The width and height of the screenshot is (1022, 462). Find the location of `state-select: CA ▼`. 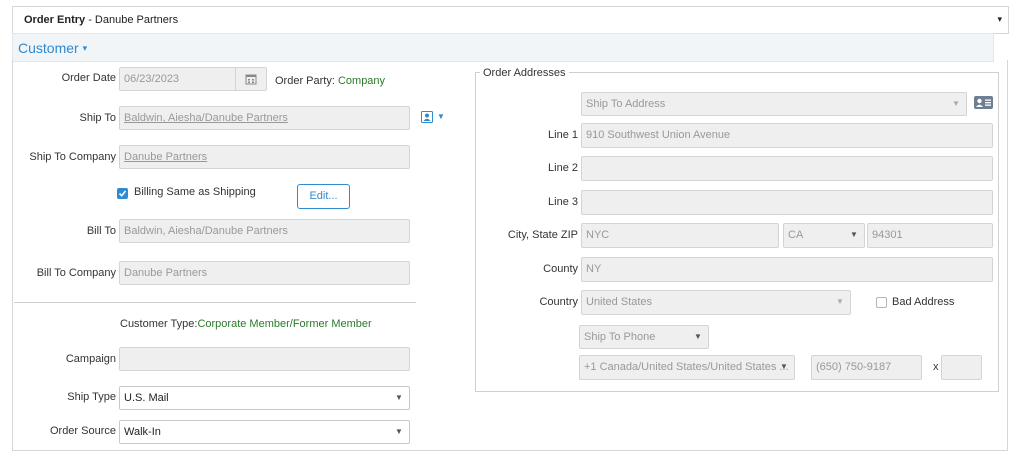

state-select: CA ▼ is located at coordinates (824, 235).